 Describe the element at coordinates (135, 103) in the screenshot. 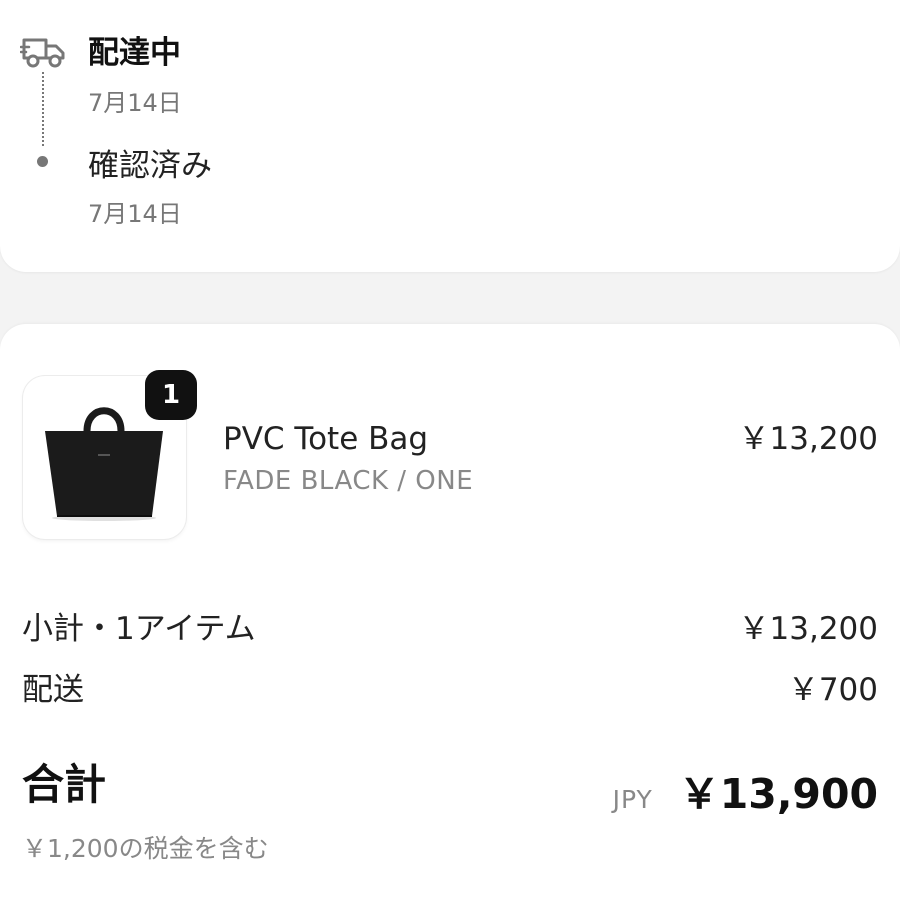

I see `status-in-delivery-date: 7月14日` at that location.